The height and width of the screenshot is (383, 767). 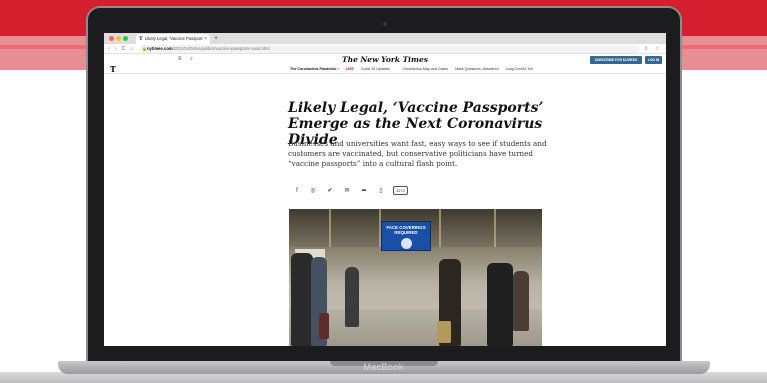 I want to click on subnav-masks-link: Mask Questions, Answered, so click(x=477, y=69).